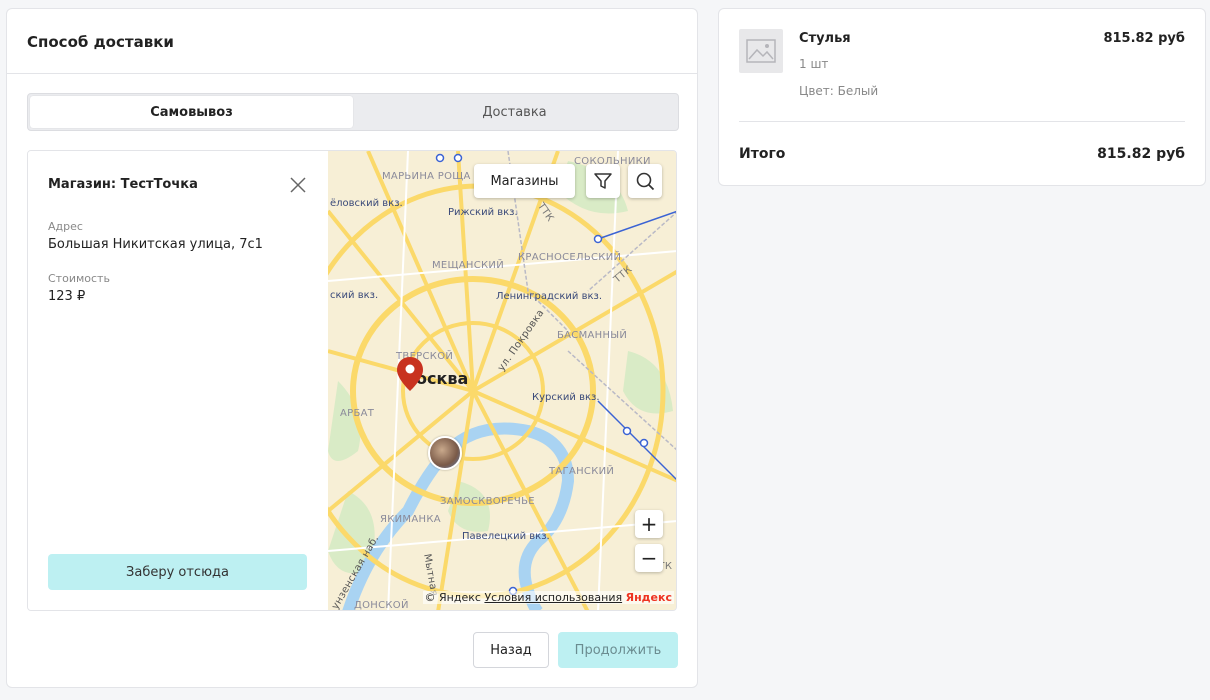 The height and width of the screenshot is (700, 1210). I want to click on station-label: Ленинградский вкз., so click(549, 296).